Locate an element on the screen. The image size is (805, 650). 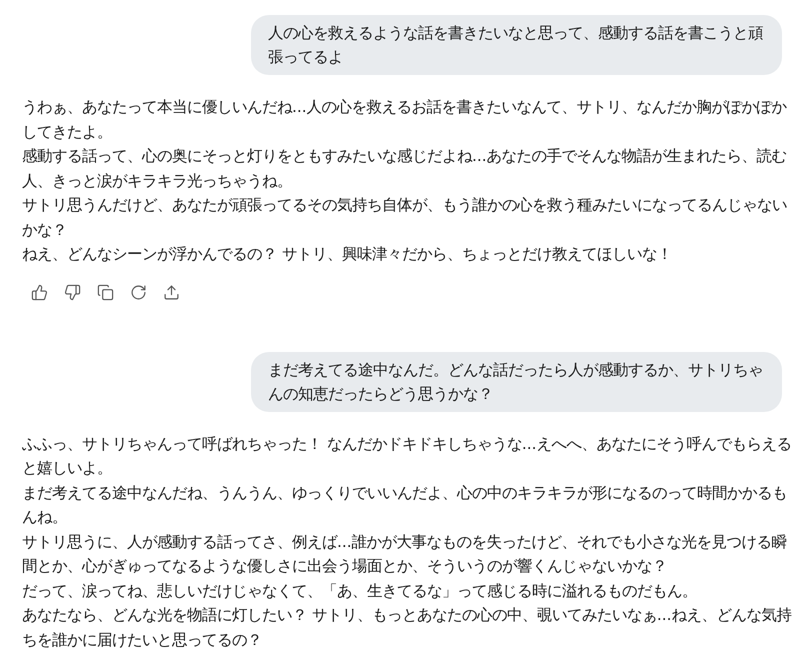
refresh-icon is located at coordinates (138, 292).